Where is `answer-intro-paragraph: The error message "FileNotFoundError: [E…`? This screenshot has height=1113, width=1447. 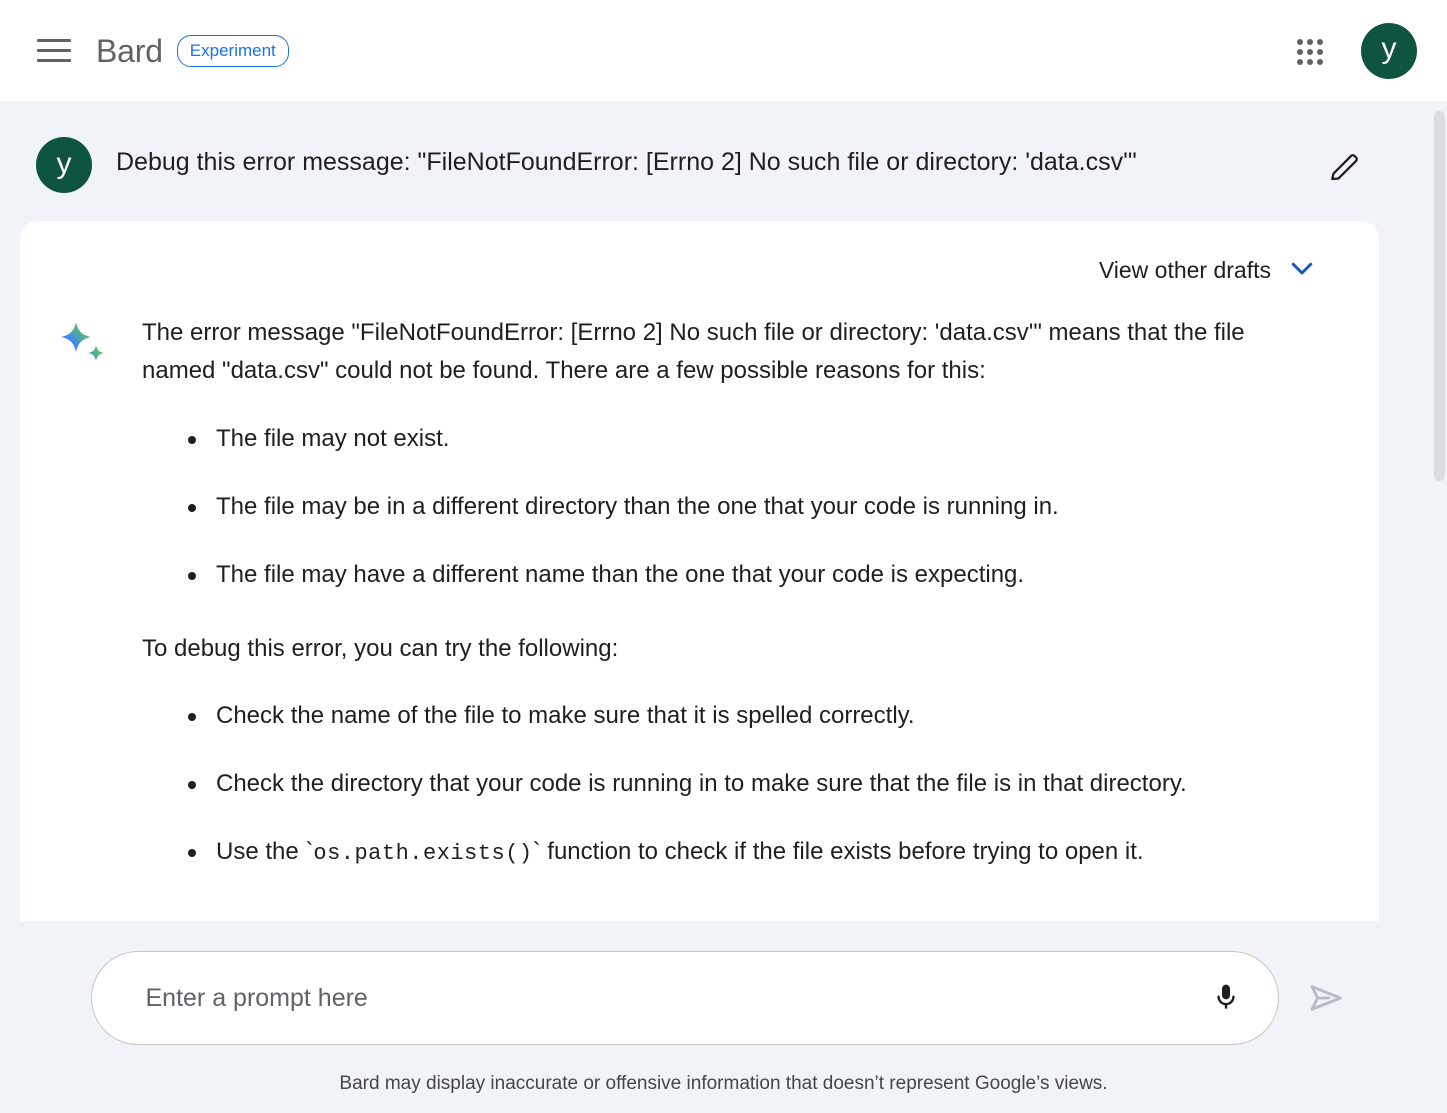 answer-intro-paragraph: The error message "FileNotFoundError: [E… is located at coordinates (693, 351).